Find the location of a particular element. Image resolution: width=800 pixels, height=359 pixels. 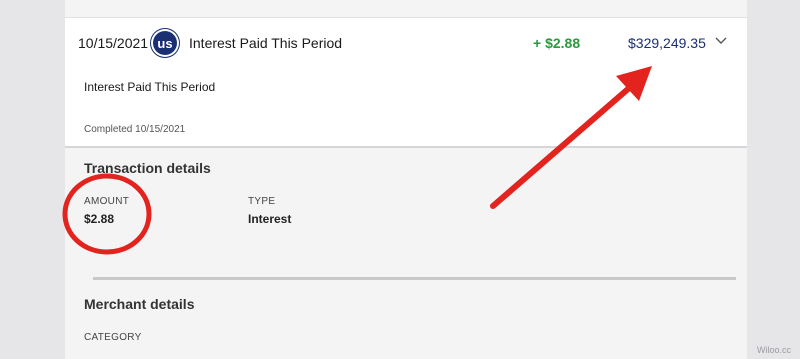

completed-status: Completed 10/15/2021 is located at coordinates (135, 129).